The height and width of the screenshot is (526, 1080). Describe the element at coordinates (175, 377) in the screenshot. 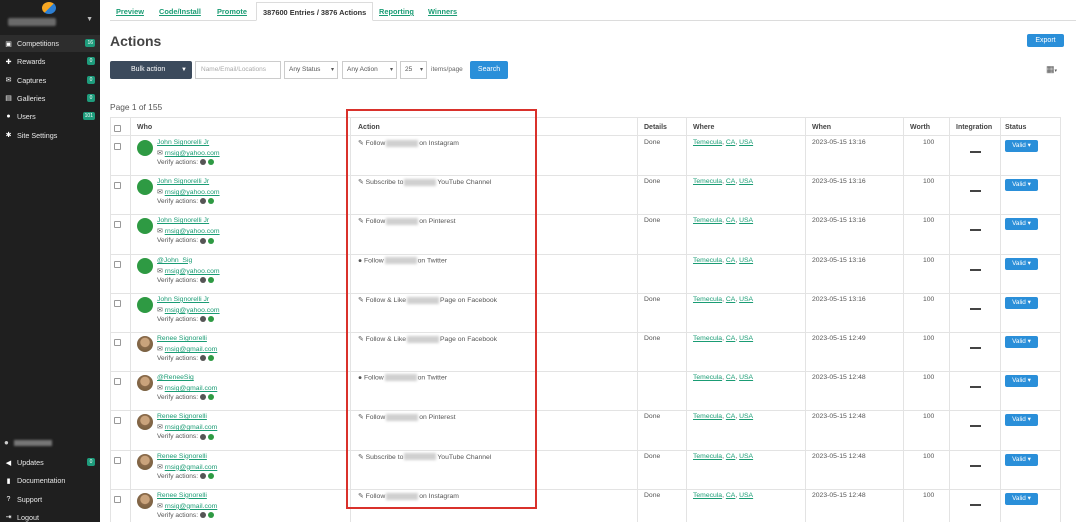

I see `user-name-link: @ReneeSig` at that location.